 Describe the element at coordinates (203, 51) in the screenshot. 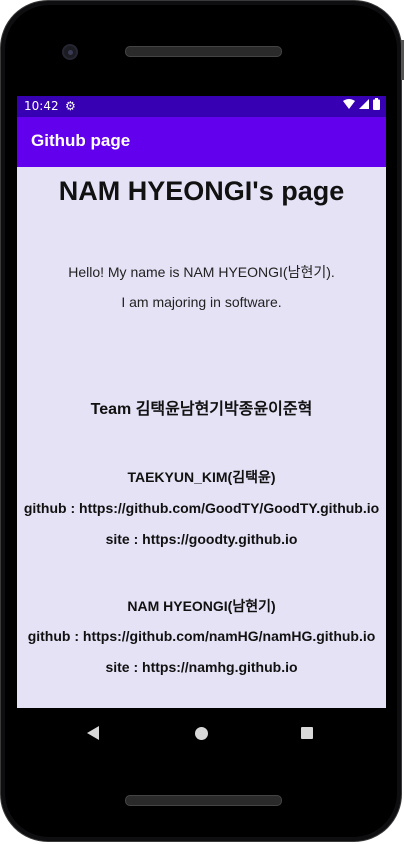

I see `top-speaker` at that location.